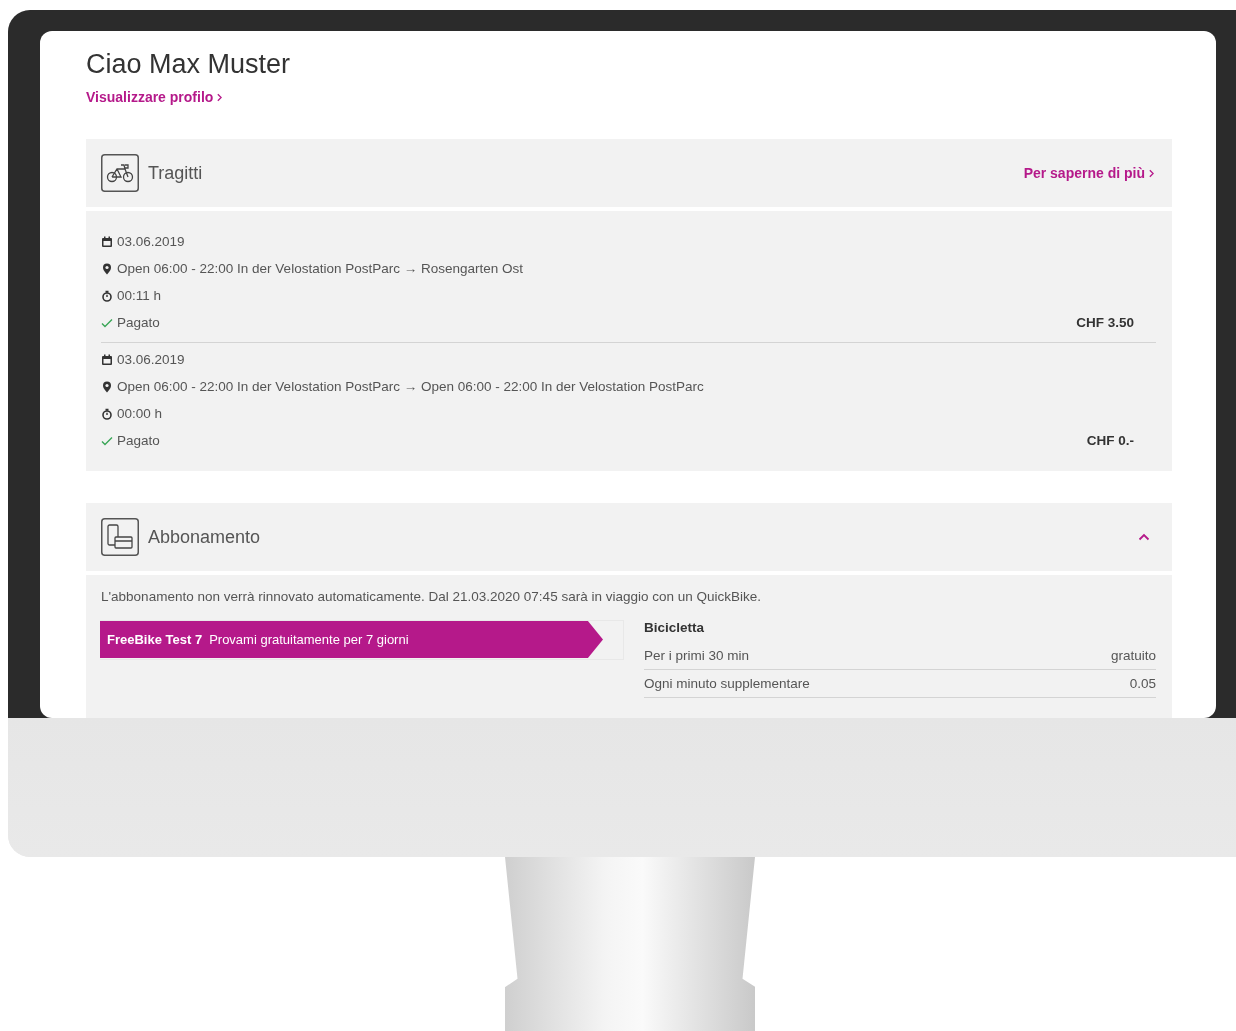 The image size is (1236, 1031). I want to click on learn-more-link: Per saperne di più, so click(1088, 173).